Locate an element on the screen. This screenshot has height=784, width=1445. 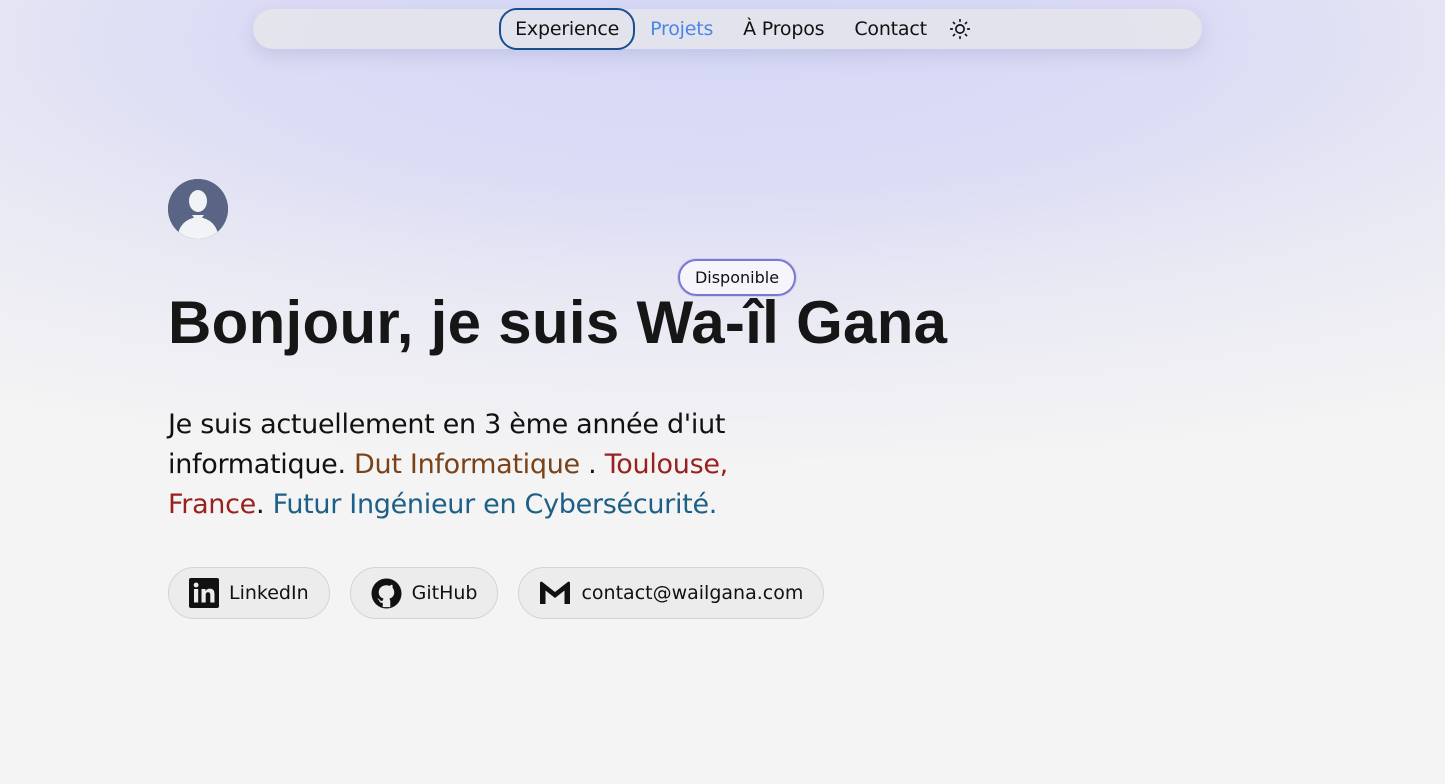
top-navbar: Experience Projets À Propos Contact is located at coordinates (727, 29).